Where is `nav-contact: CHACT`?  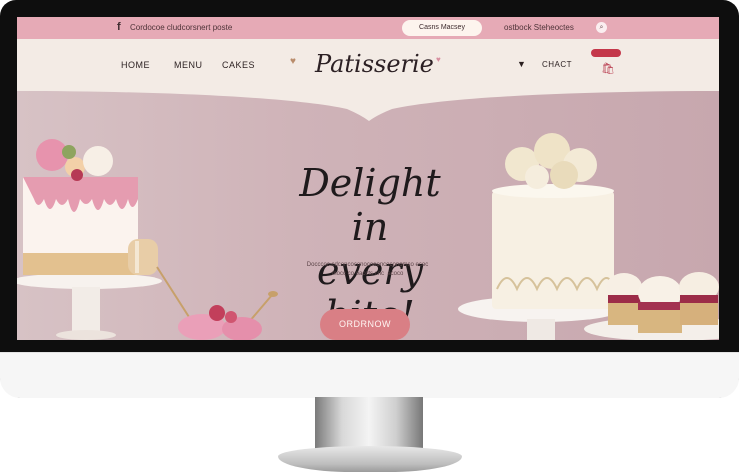
nav-contact: CHACT is located at coordinates (557, 64).